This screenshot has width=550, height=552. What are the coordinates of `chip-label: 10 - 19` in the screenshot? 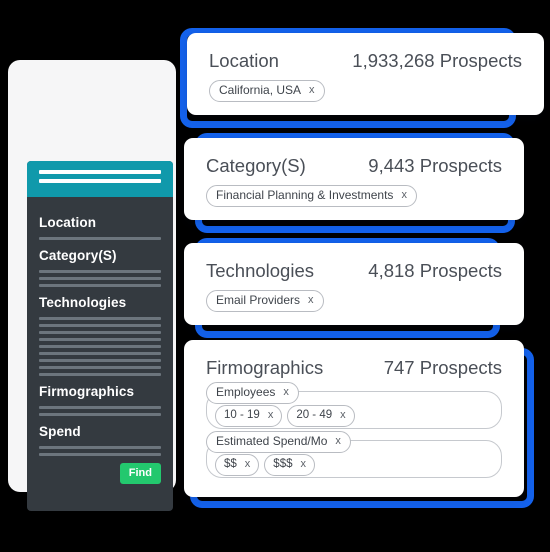 It's located at (242, 415).